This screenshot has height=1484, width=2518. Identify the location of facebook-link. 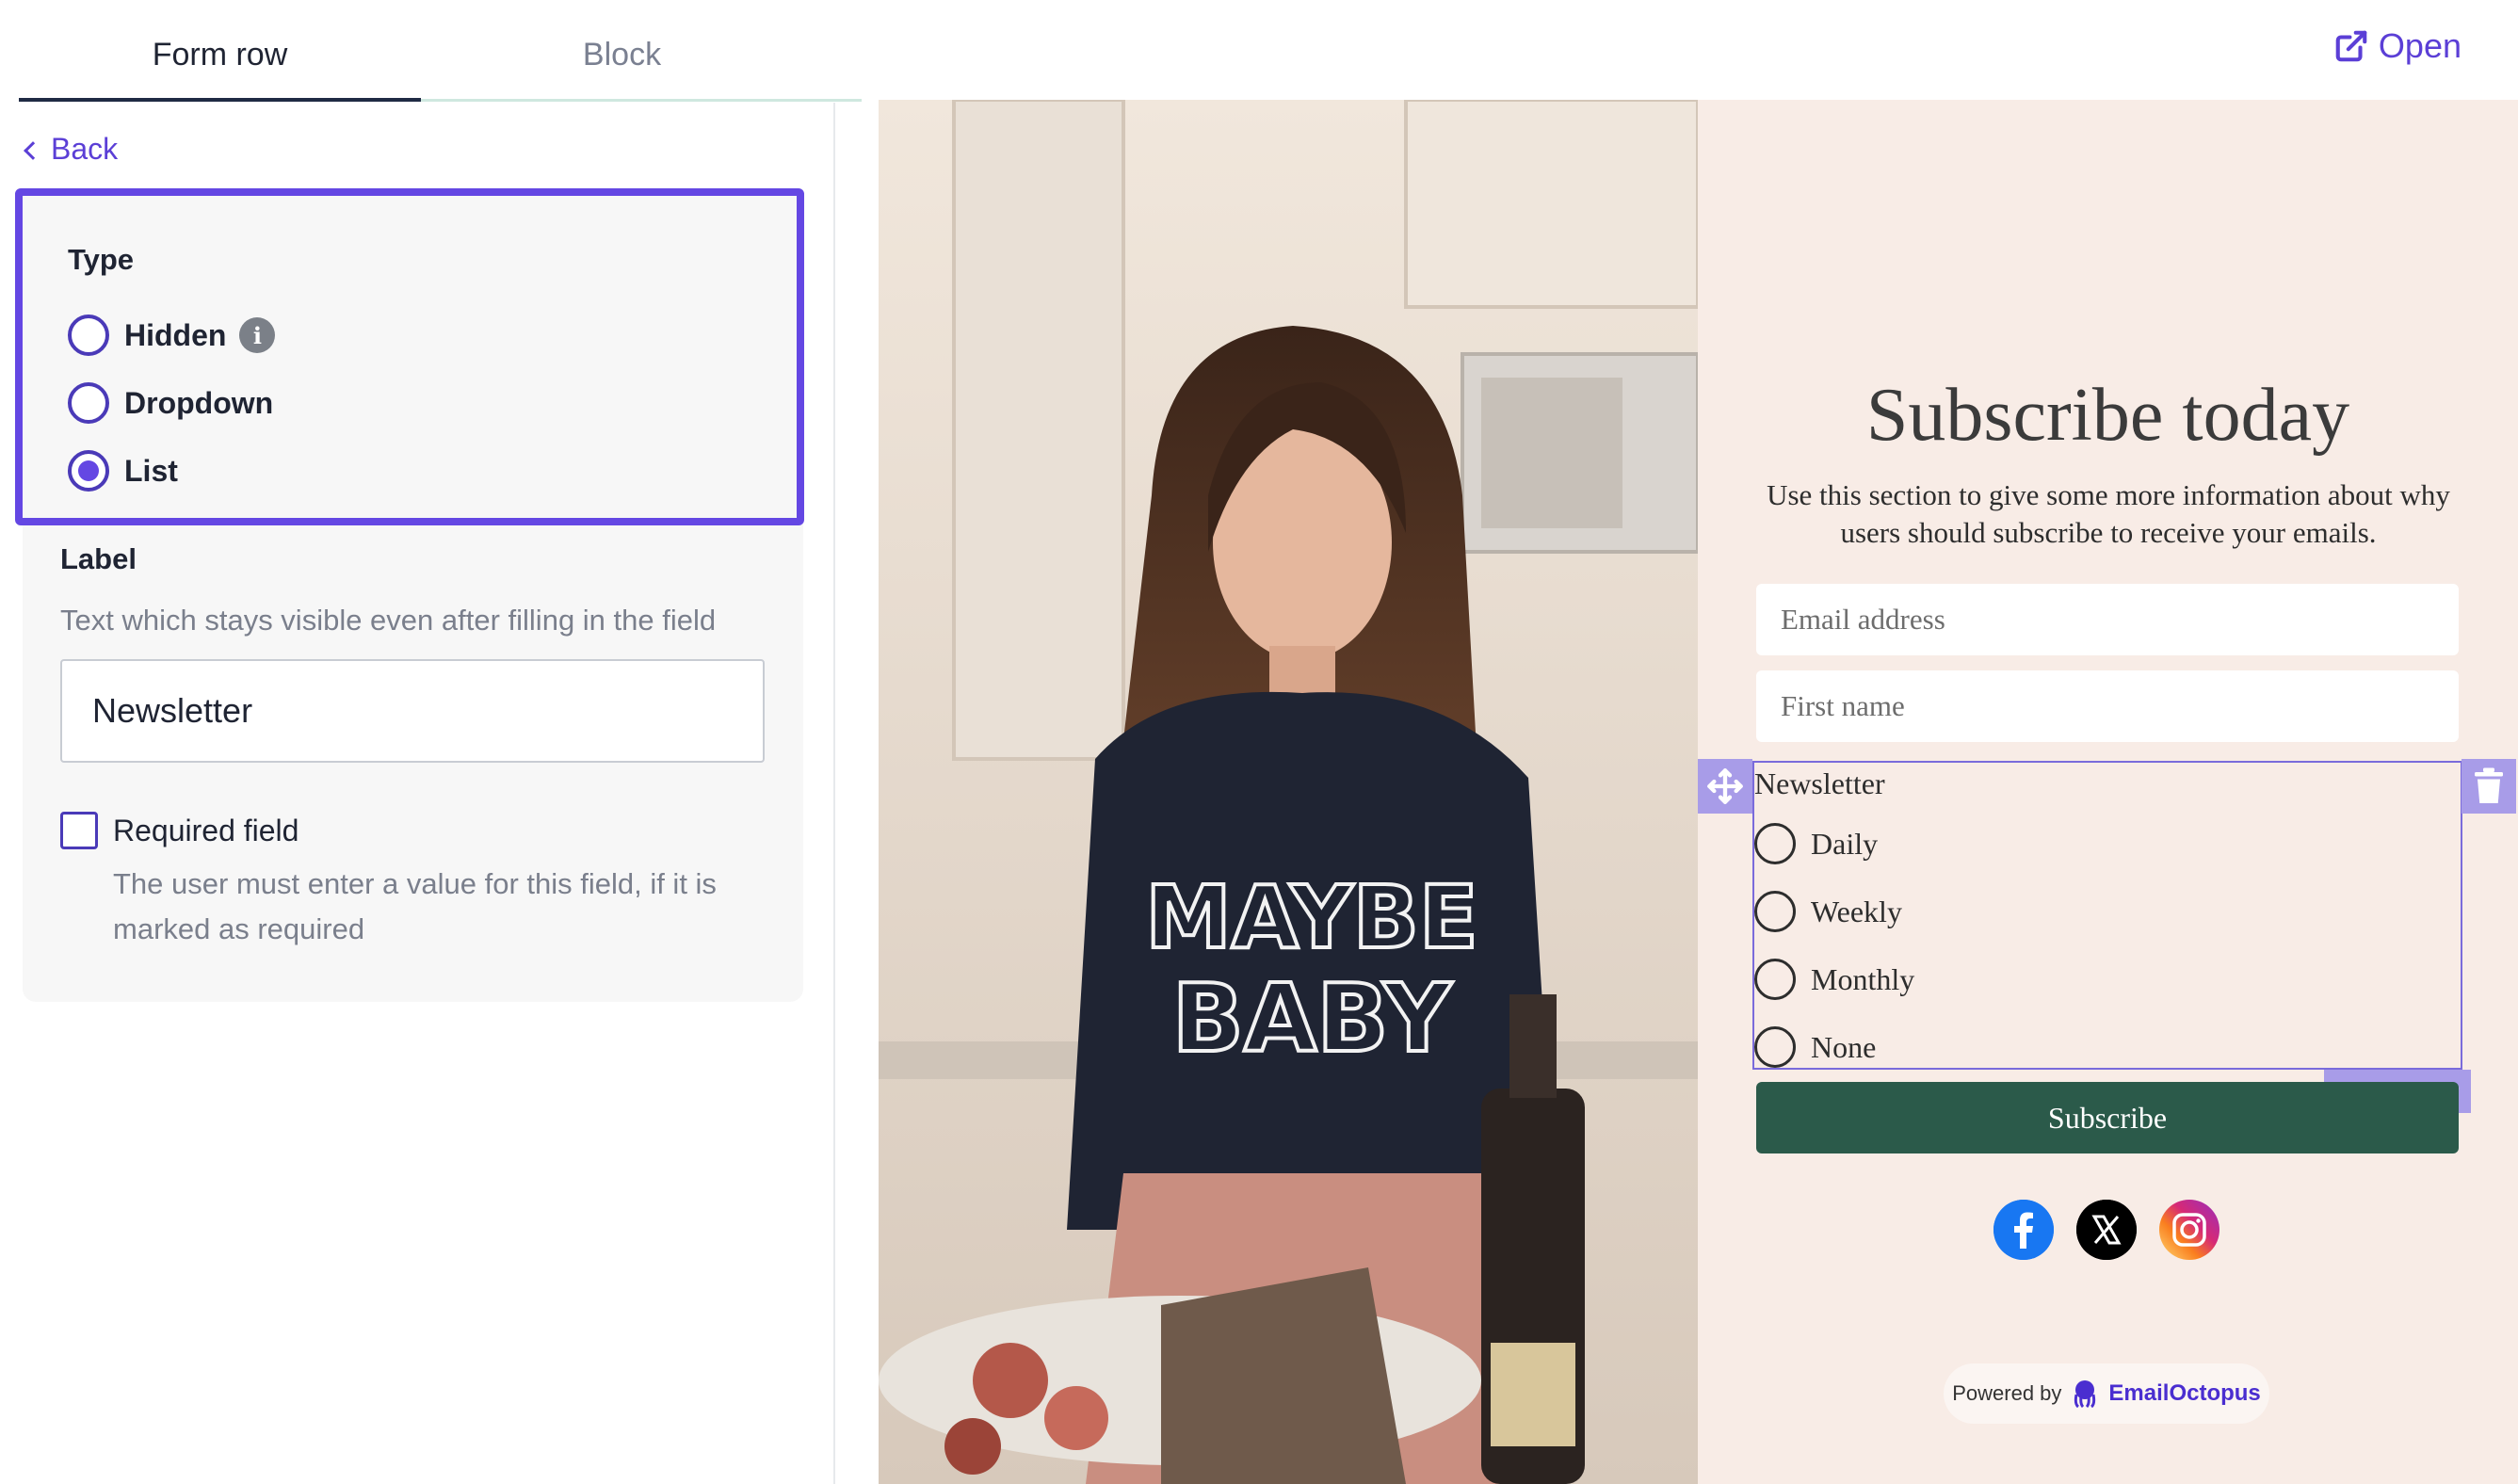
(2024, 1230).